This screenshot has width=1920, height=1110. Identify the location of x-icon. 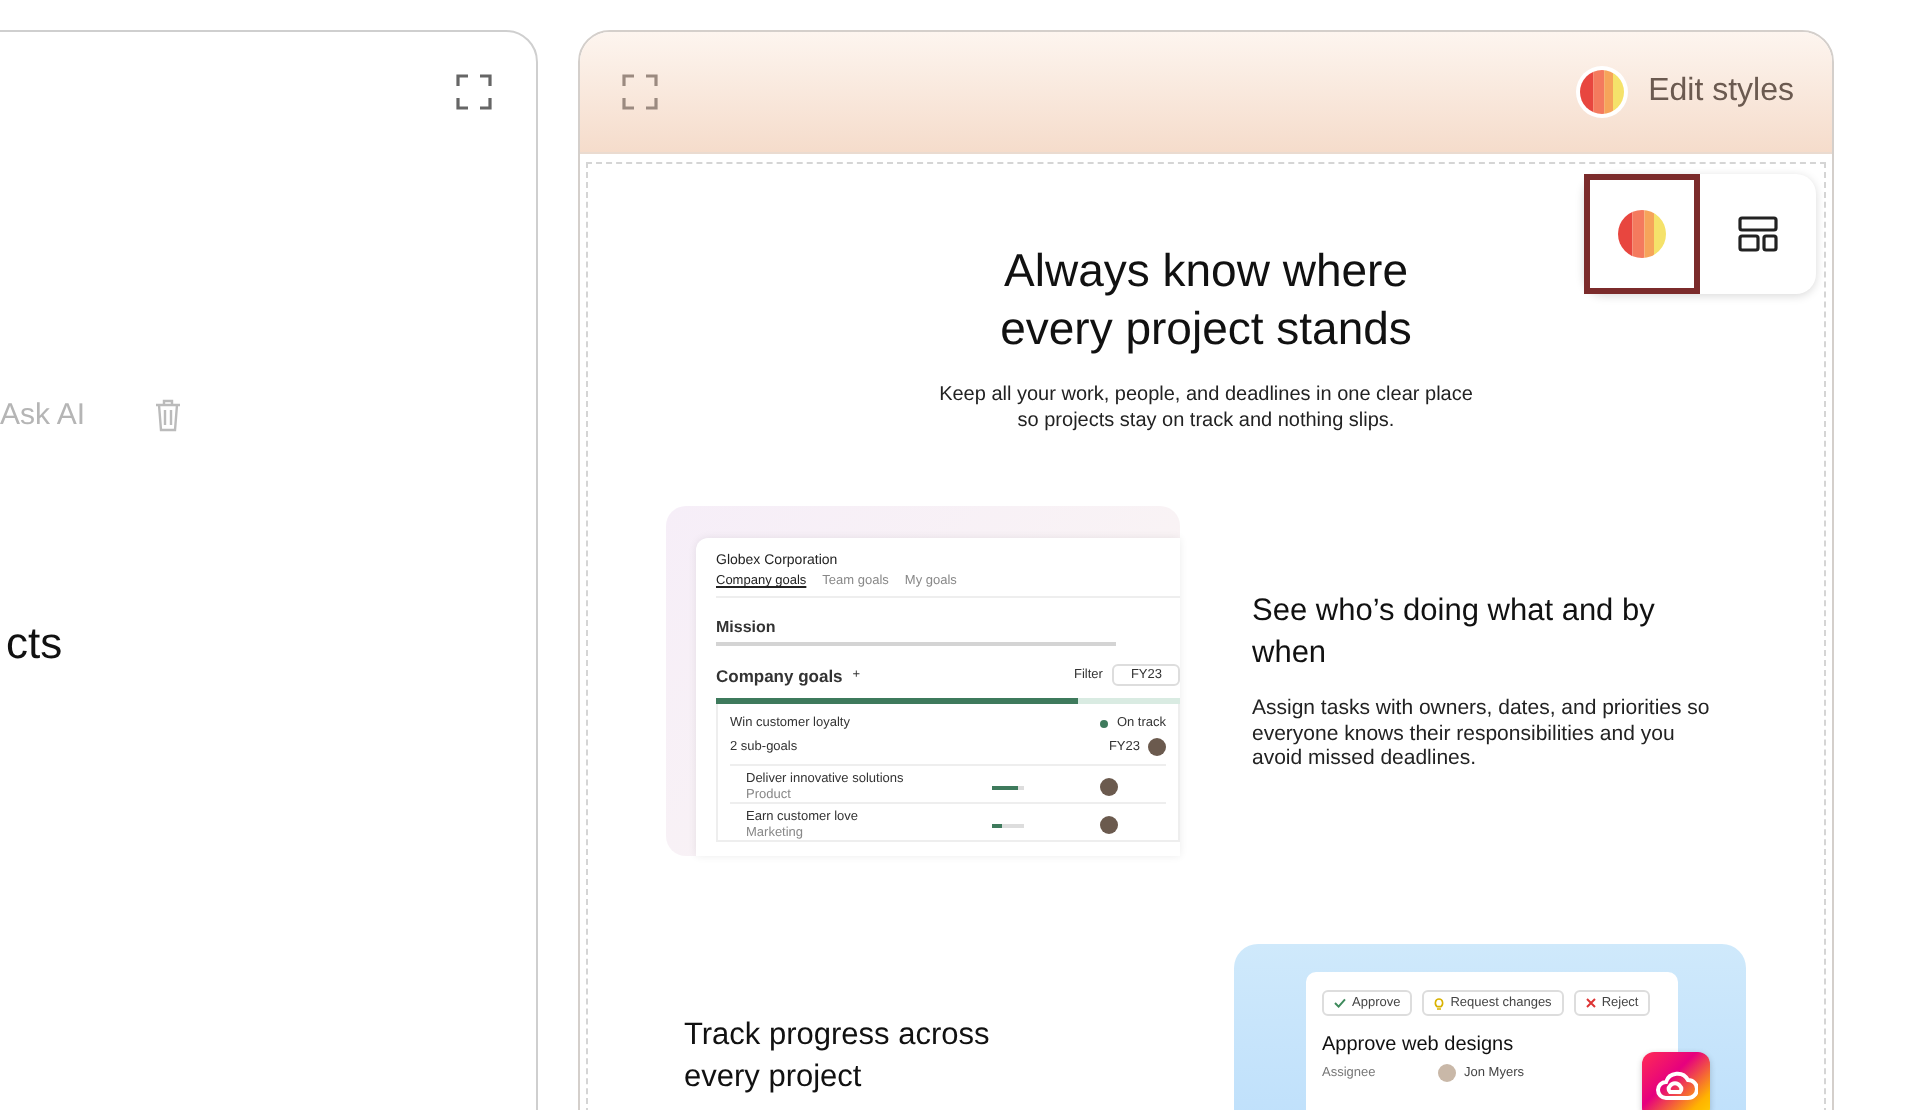
(1590, 1003).